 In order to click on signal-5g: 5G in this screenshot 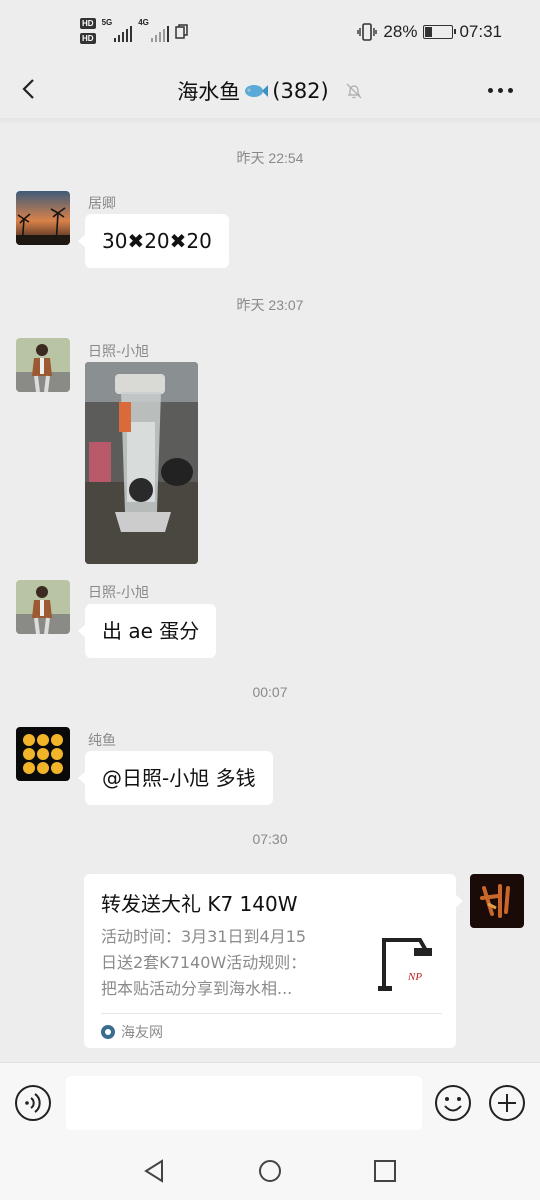, I will do `click(117, 30)`.